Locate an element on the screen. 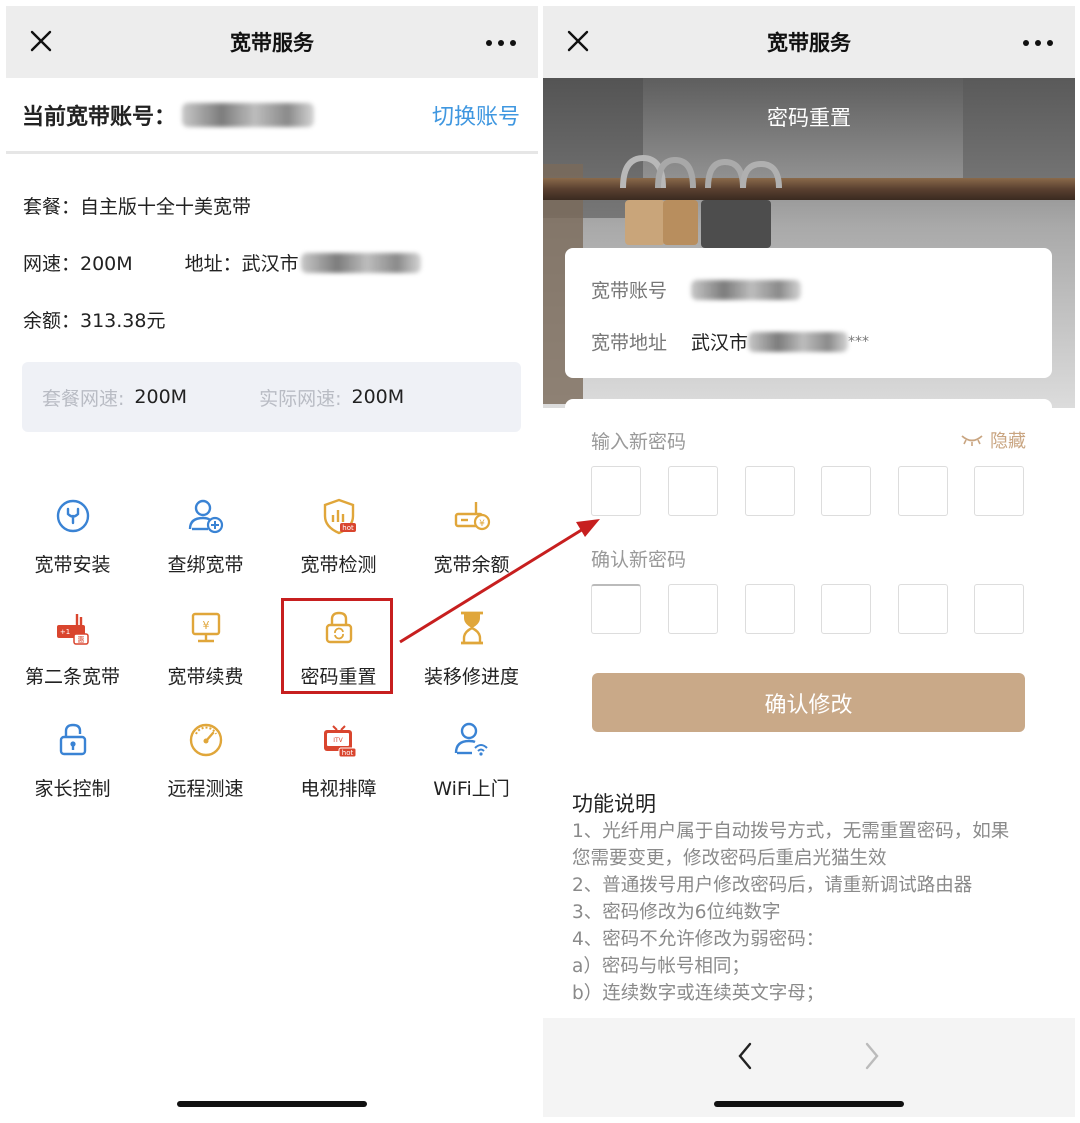 Image resolution: width=1080 pixels, height=1123 pixels. address-label: 宽带地址 is located at coordinates (629, 343).